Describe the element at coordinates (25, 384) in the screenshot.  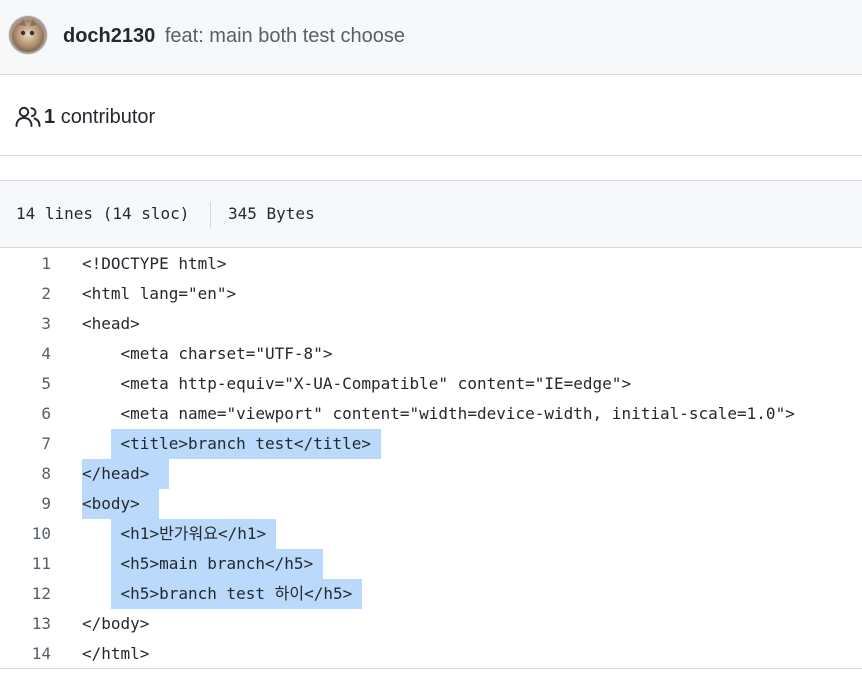
I see `line-number: 5` at that location.